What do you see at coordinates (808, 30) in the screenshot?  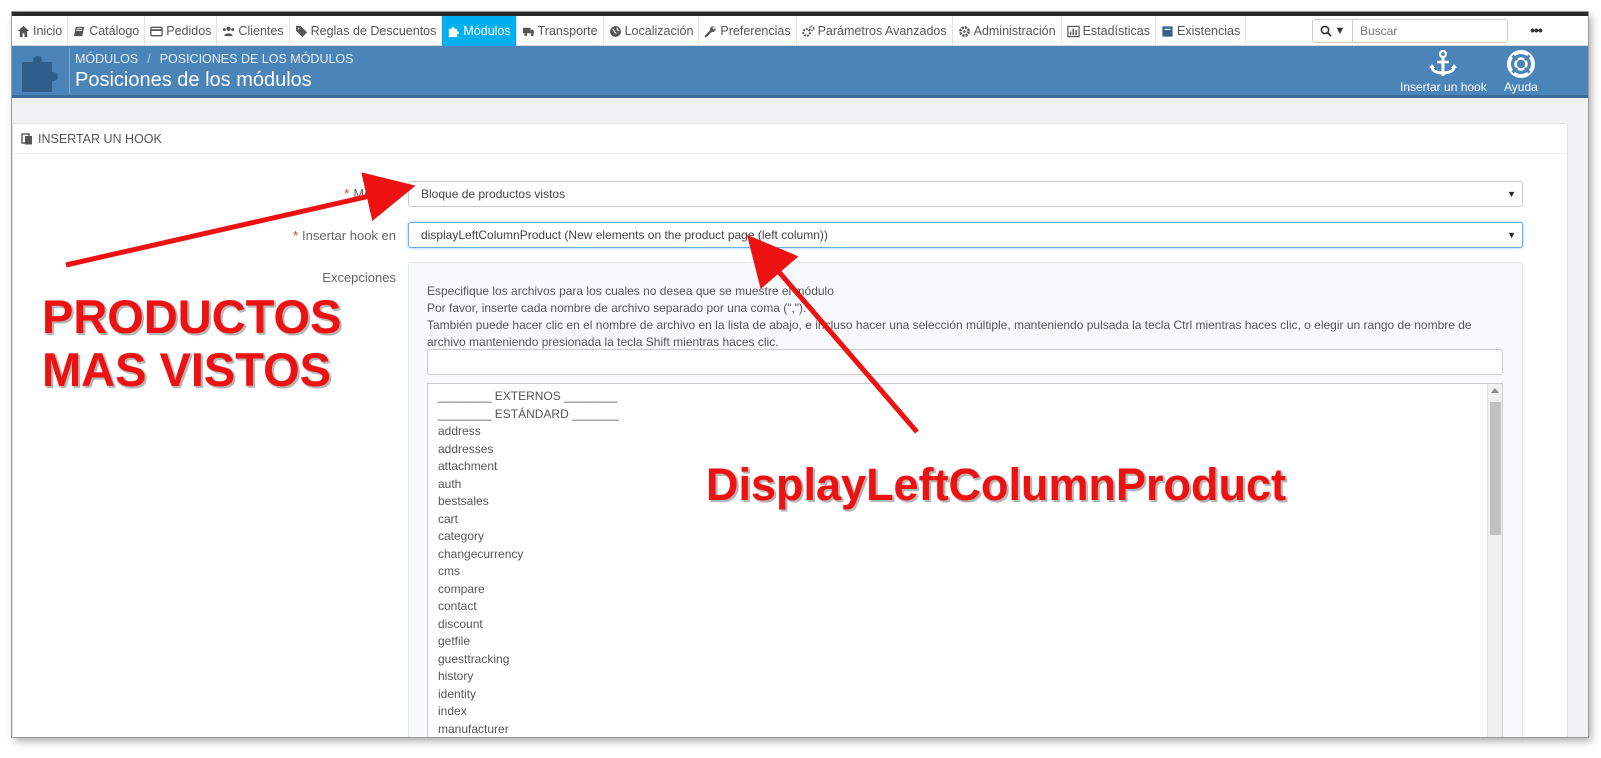 I see `cogs-icon` at bounding box center [808, 30].